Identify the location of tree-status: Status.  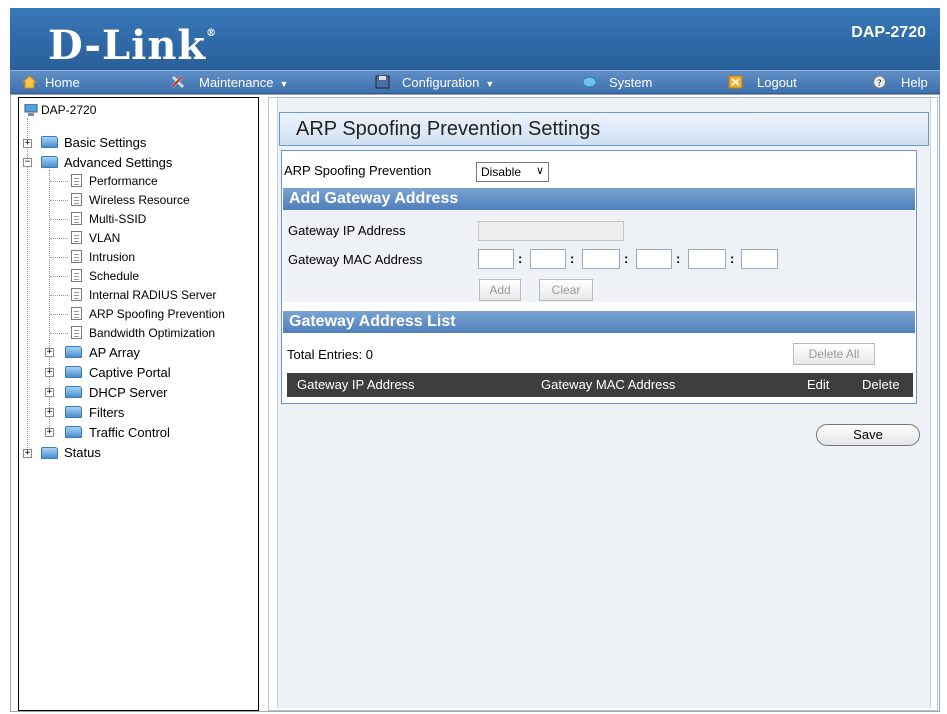
(82, 453).